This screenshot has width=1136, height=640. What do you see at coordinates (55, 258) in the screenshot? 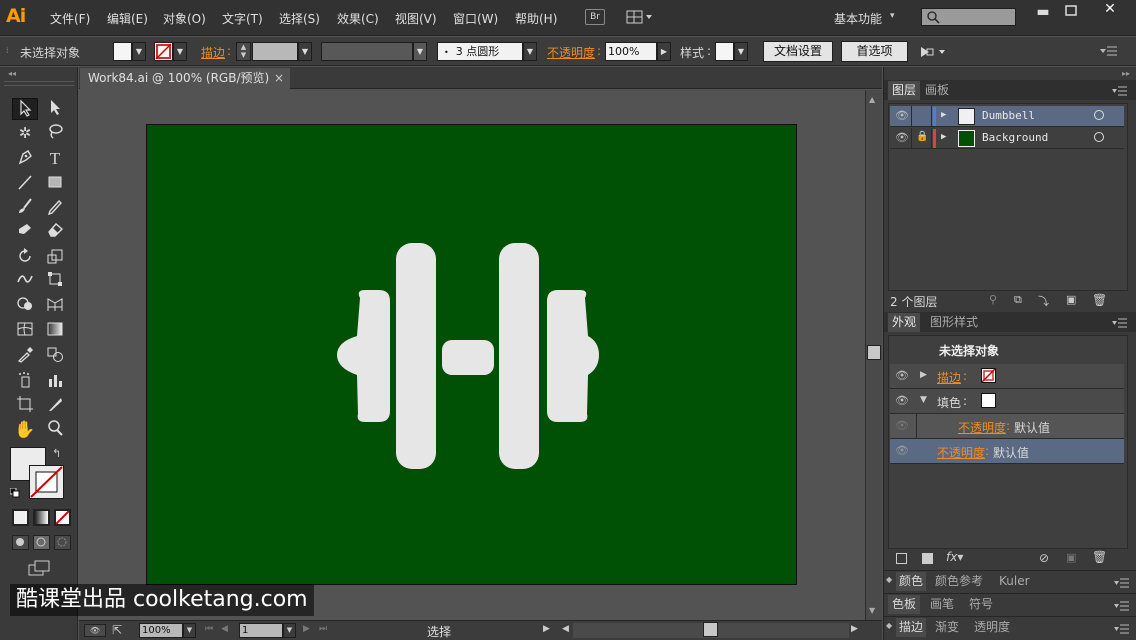
I see `scale-tool-icon` at bounding box center [55, 258].